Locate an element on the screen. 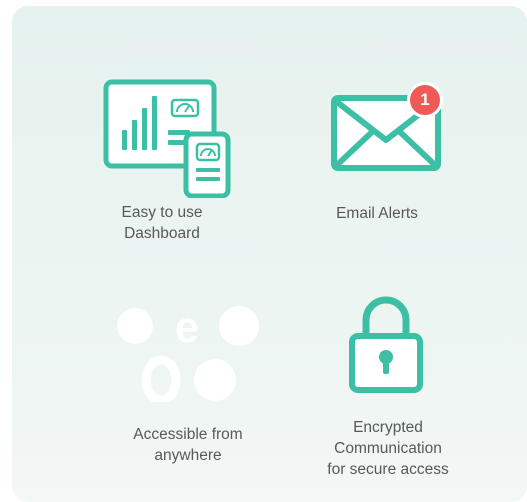 This screenshot has width=527, height=502. feature-caption-browsers: Accessible from anywhere is located at coordinates (188, 445).